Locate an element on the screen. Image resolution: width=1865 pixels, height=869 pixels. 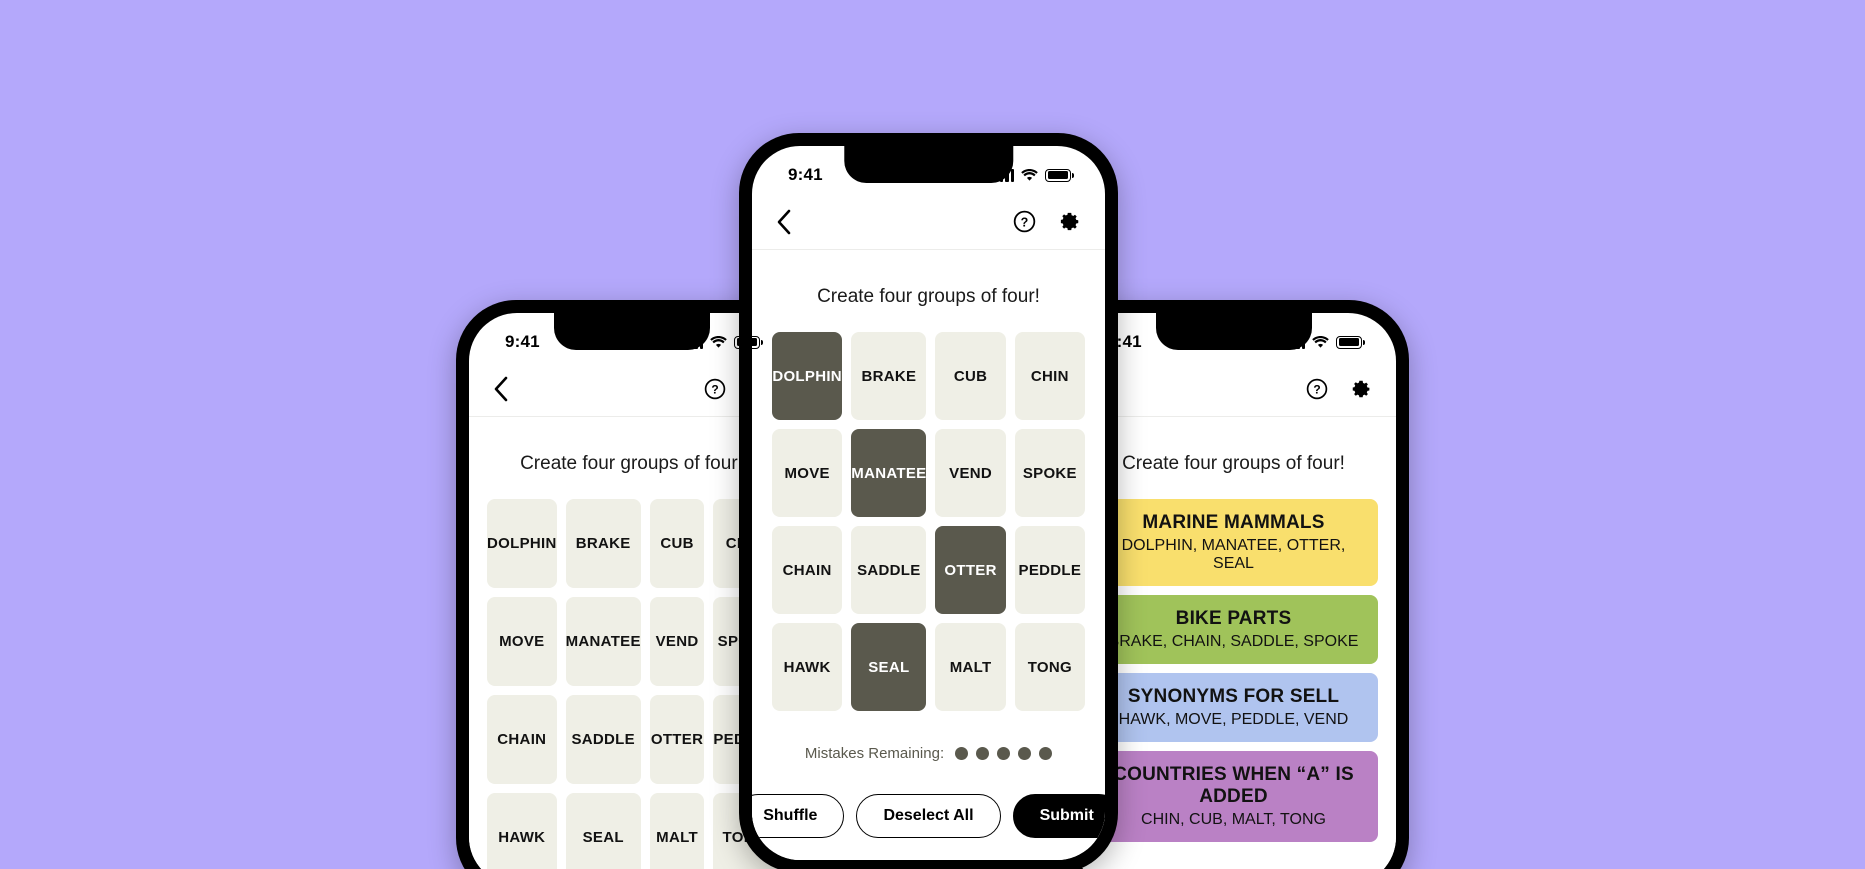
category-band: BIKE PARTS BRAKE, CHAIN, SADDLE, SPOKE is located at coordinates (1233, 629).